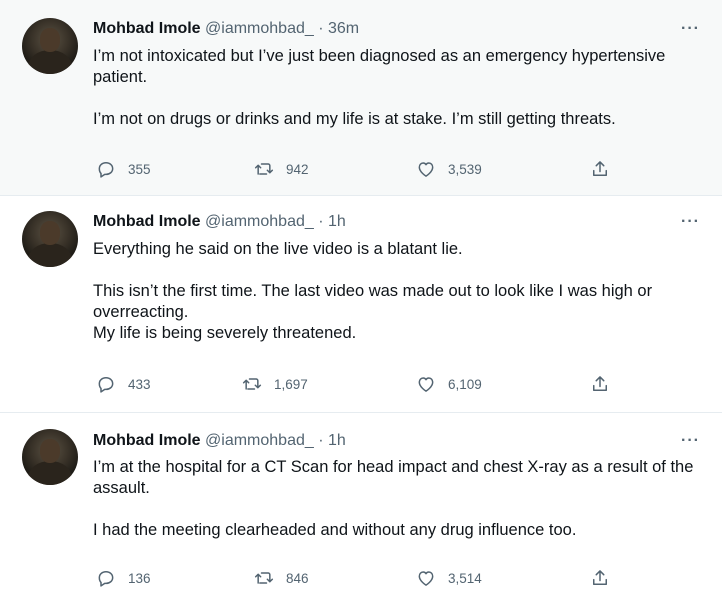  Describe the element at coordinates (123, 169) in the screenshot. I see `reply-button: 355` at that location.